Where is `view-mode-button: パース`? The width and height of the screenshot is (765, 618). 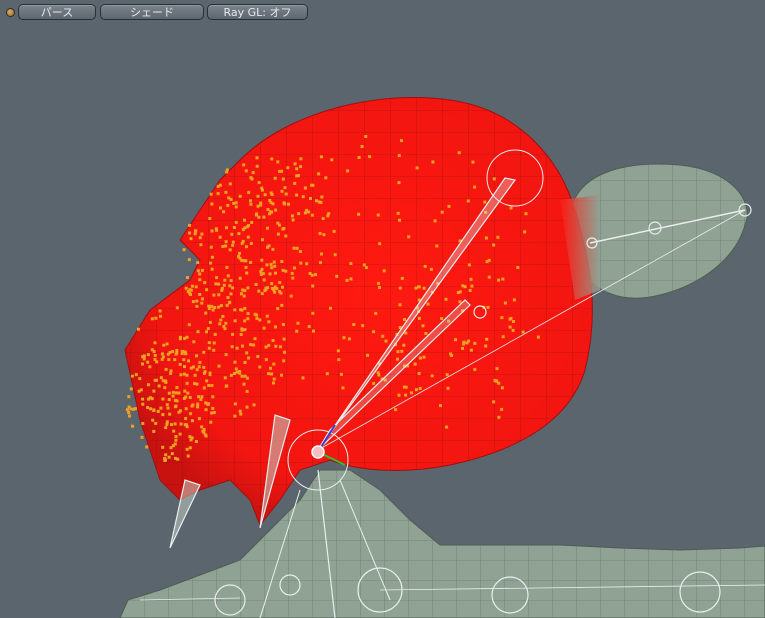 view-mode-button: パース is located at coordinates (57, 12).